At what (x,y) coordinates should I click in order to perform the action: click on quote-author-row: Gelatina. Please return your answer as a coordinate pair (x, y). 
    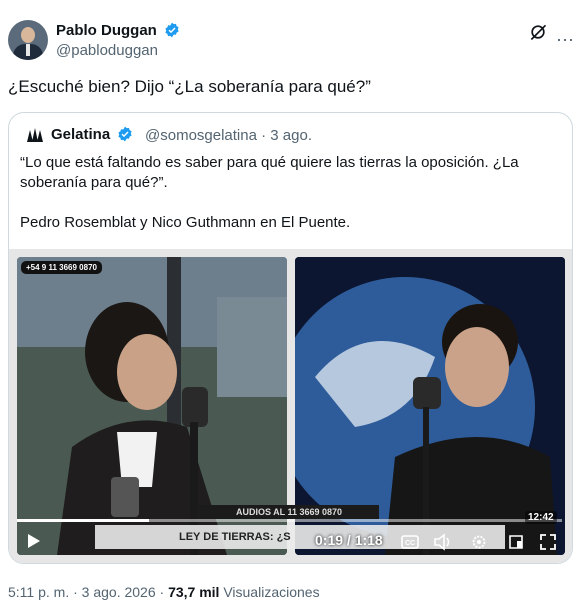
    Looking at the image, I should click on (92, 134).